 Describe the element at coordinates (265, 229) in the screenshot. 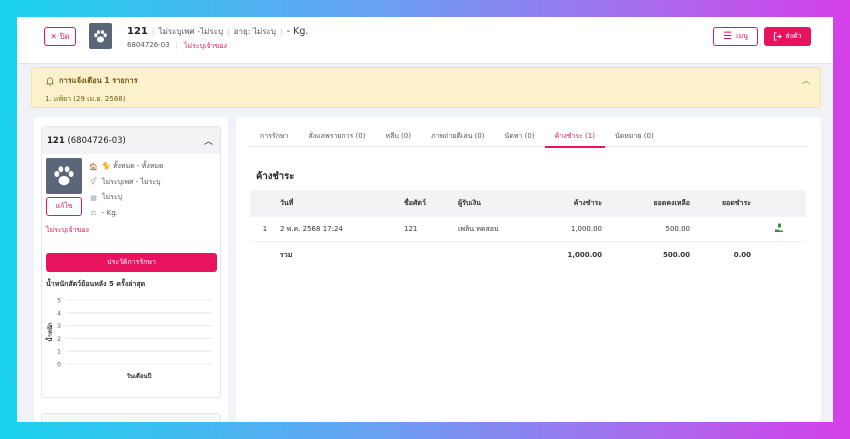

I see `cell-no: 1` at that location.